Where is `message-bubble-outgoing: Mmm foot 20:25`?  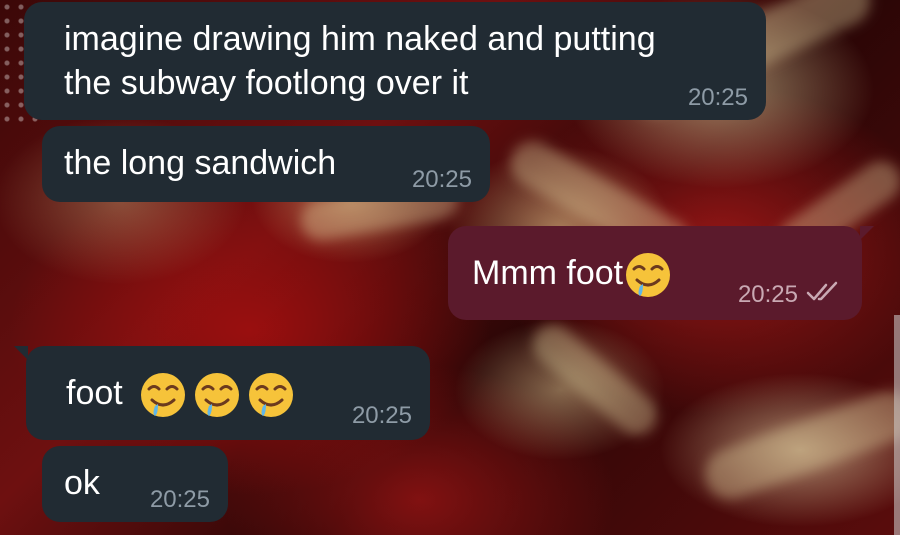
message-bubble-outgoing: Mmm foot 20:25 is located at coordinates (661, 273).